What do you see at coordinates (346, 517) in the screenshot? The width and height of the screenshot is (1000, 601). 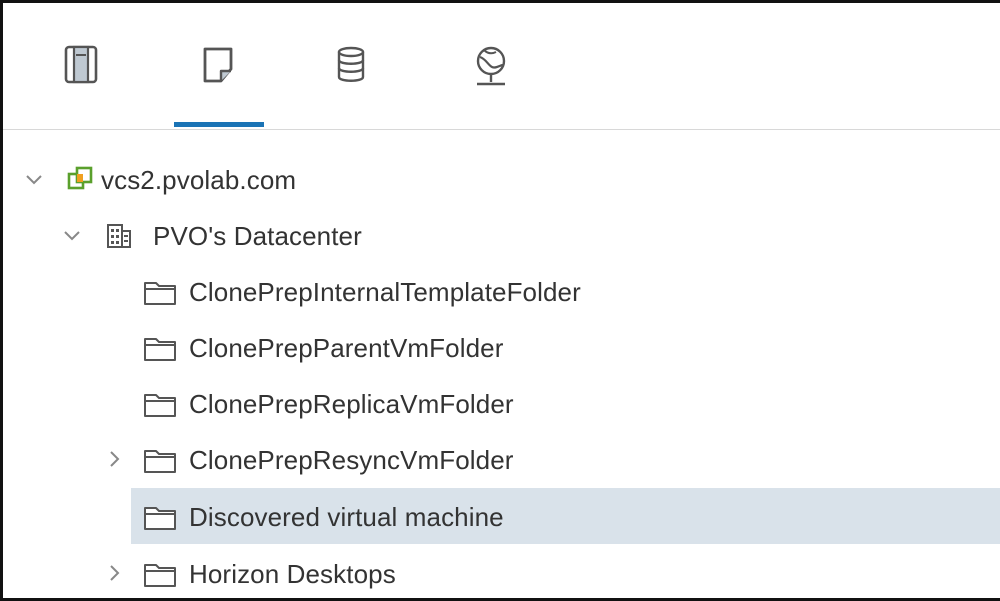 I see `tree-item-label: Discovered virtual machine` at bounding box center [346, 517].